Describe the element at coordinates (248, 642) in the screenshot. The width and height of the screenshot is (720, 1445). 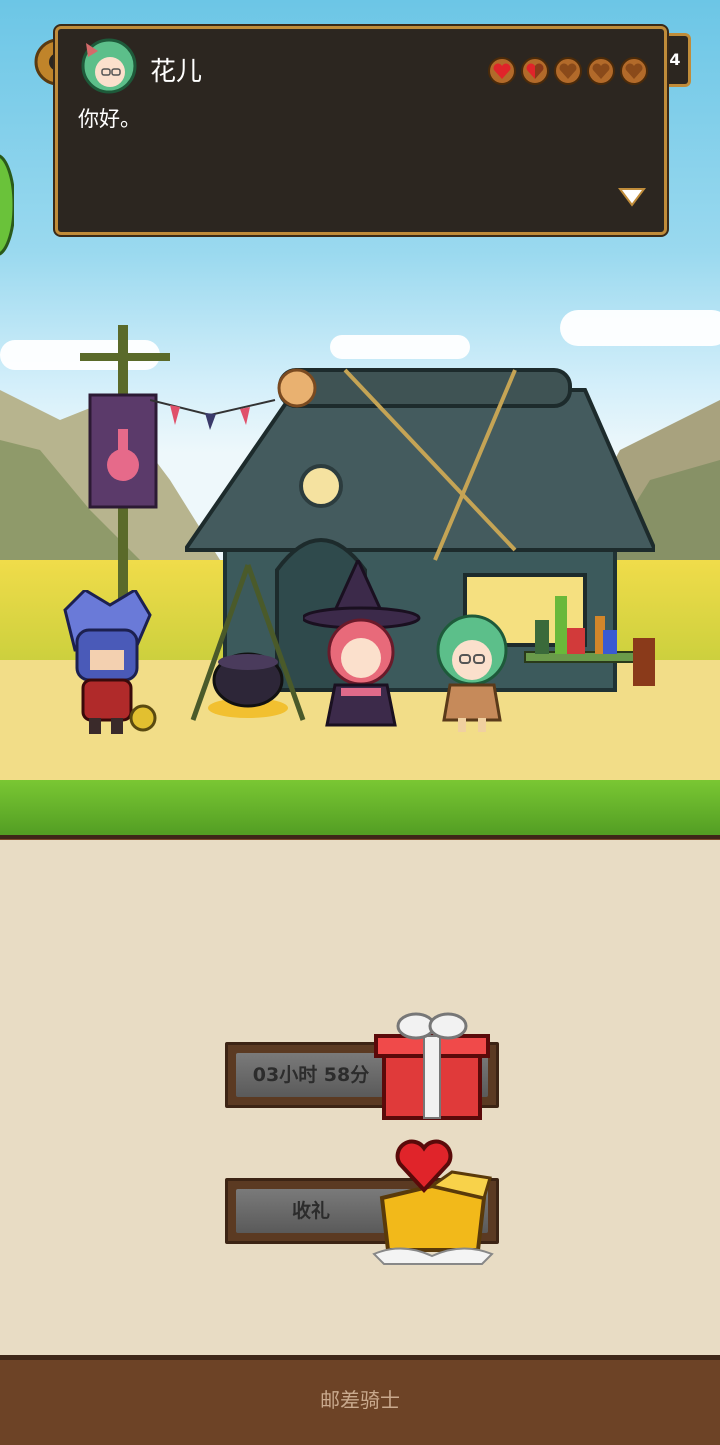
I see `cauldron` at that location.